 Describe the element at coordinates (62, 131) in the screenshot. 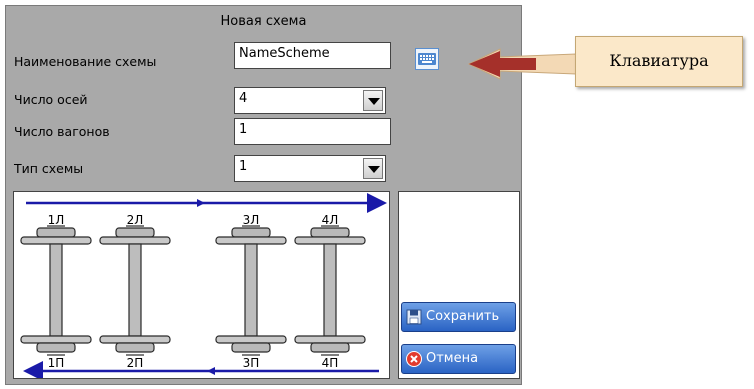

I see `wagons-count-label: Число вагонов` at that location.